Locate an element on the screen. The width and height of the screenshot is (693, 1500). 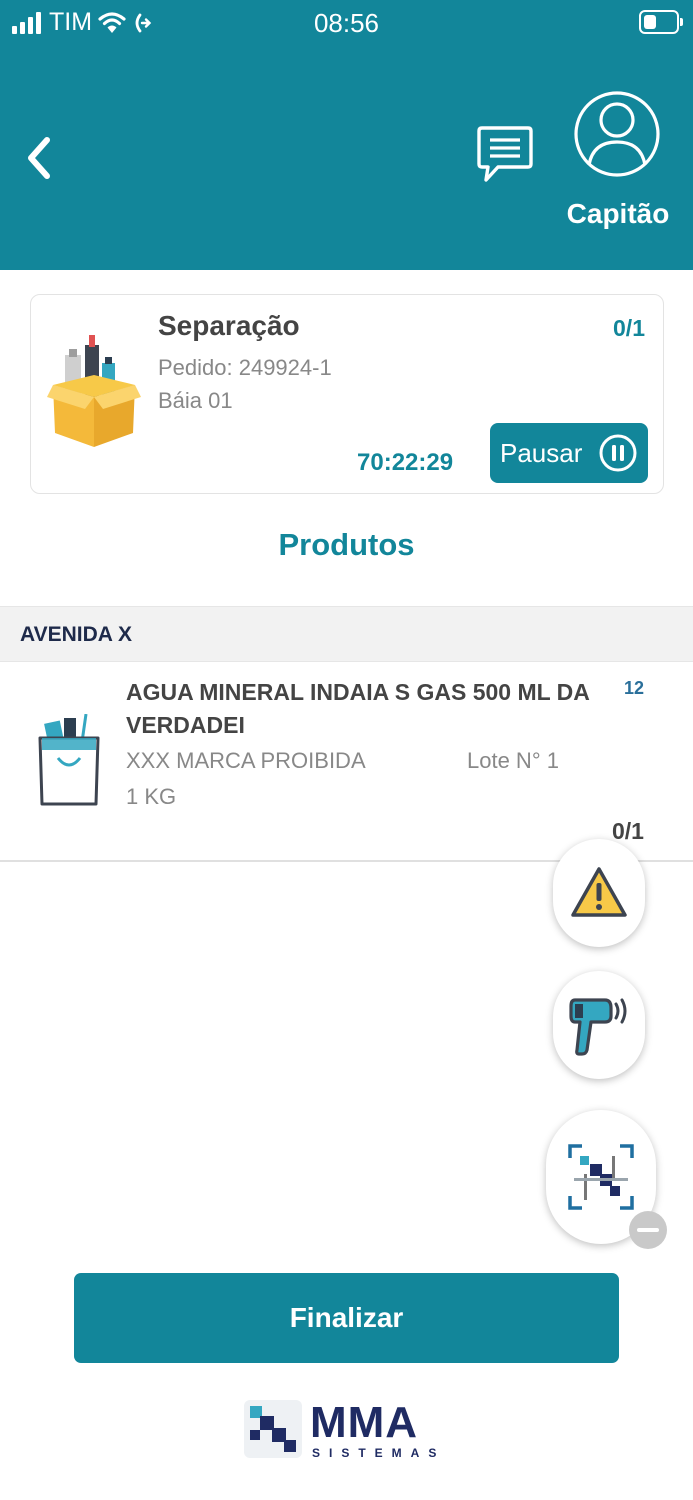
barcode-scanner-icon is located at coordinates (598, 1027).